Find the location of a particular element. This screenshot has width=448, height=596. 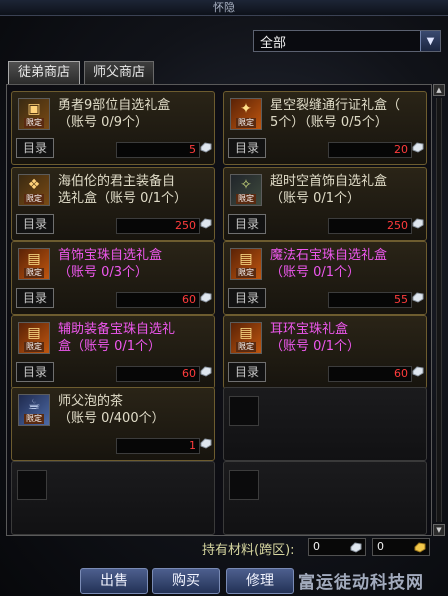

shop-item-card: ❖ 限定 海伯伦的君主装备自 选礼盒（账号 0/1个） 目录 250 is located at coordinates (113, 204).